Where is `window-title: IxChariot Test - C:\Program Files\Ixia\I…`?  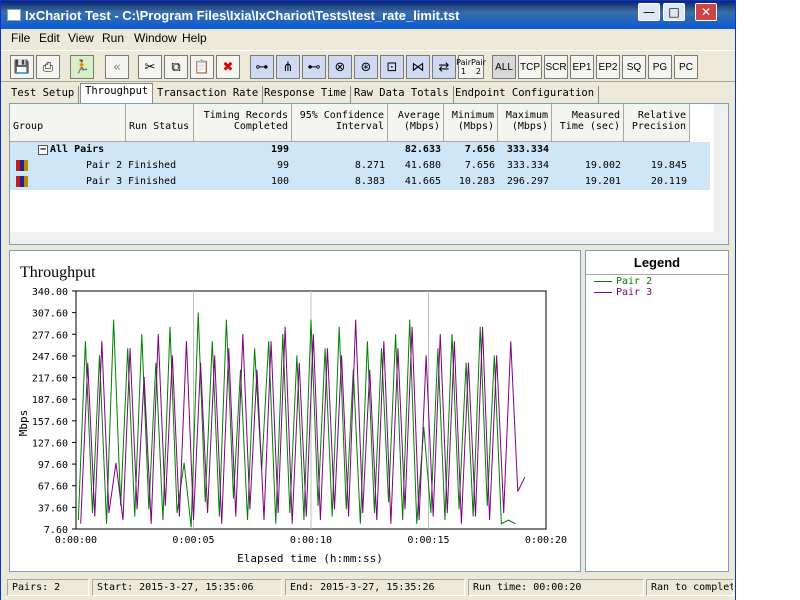 window-title: IxChariot Test - C:\Program Files\Ixia\I… is located at coordinates (242, 15).